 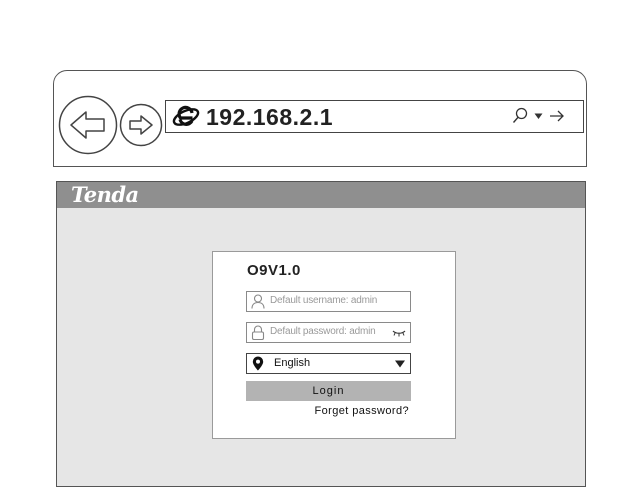 I want to click on model-title: O9V1.0, so click(x=274, y=270).